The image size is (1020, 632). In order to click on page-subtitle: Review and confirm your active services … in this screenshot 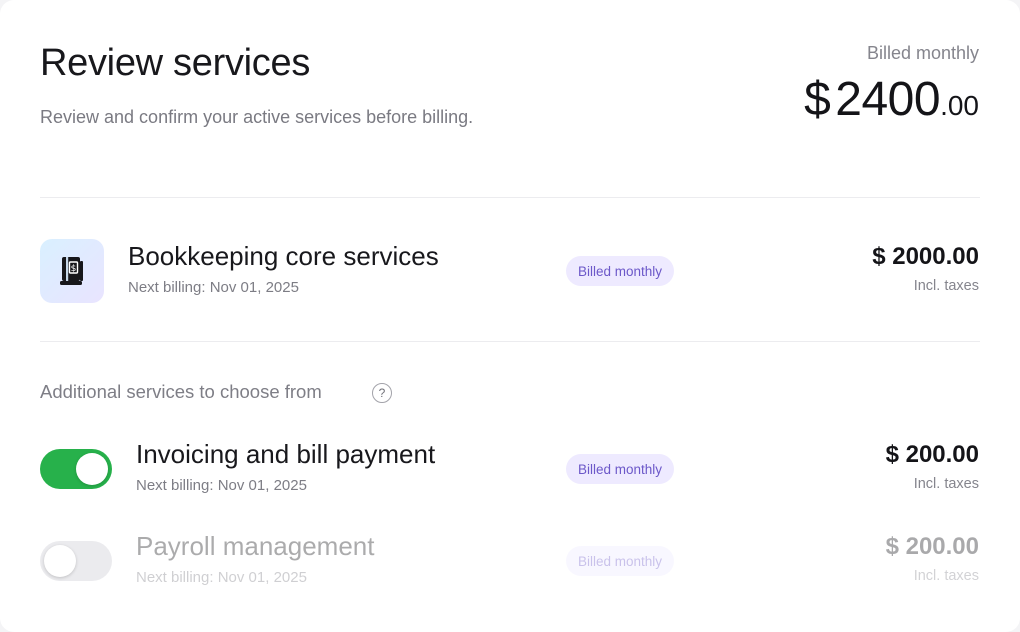, I will do `click(257, 117)`.